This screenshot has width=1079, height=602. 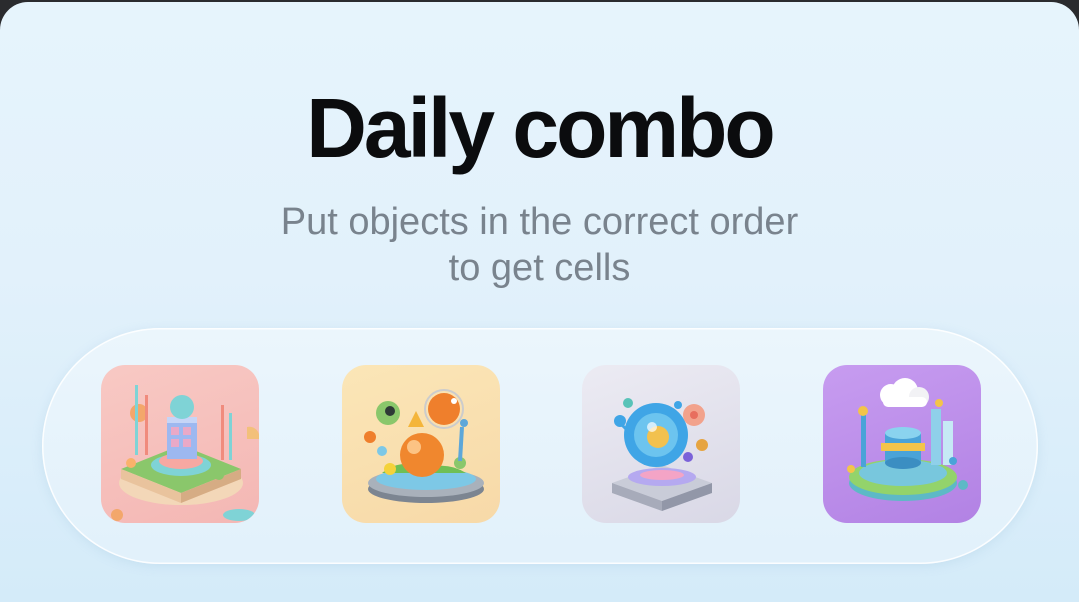 What do you see at coordinates (539, 268) in the screenshot?
I see `subtitle-line-2: to get cells` at bounding box center [539, 268].